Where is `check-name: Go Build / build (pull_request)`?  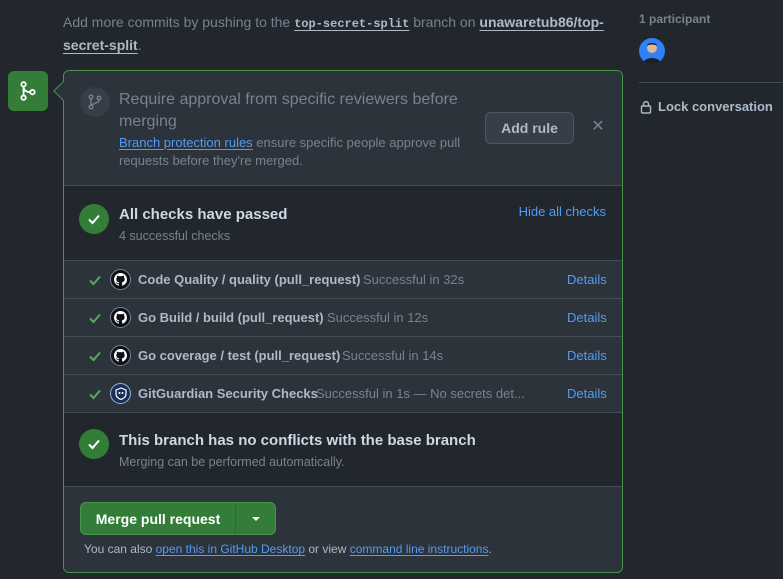
check-name: Go Build / build (pull_request) is located at coordinates (231, 317).